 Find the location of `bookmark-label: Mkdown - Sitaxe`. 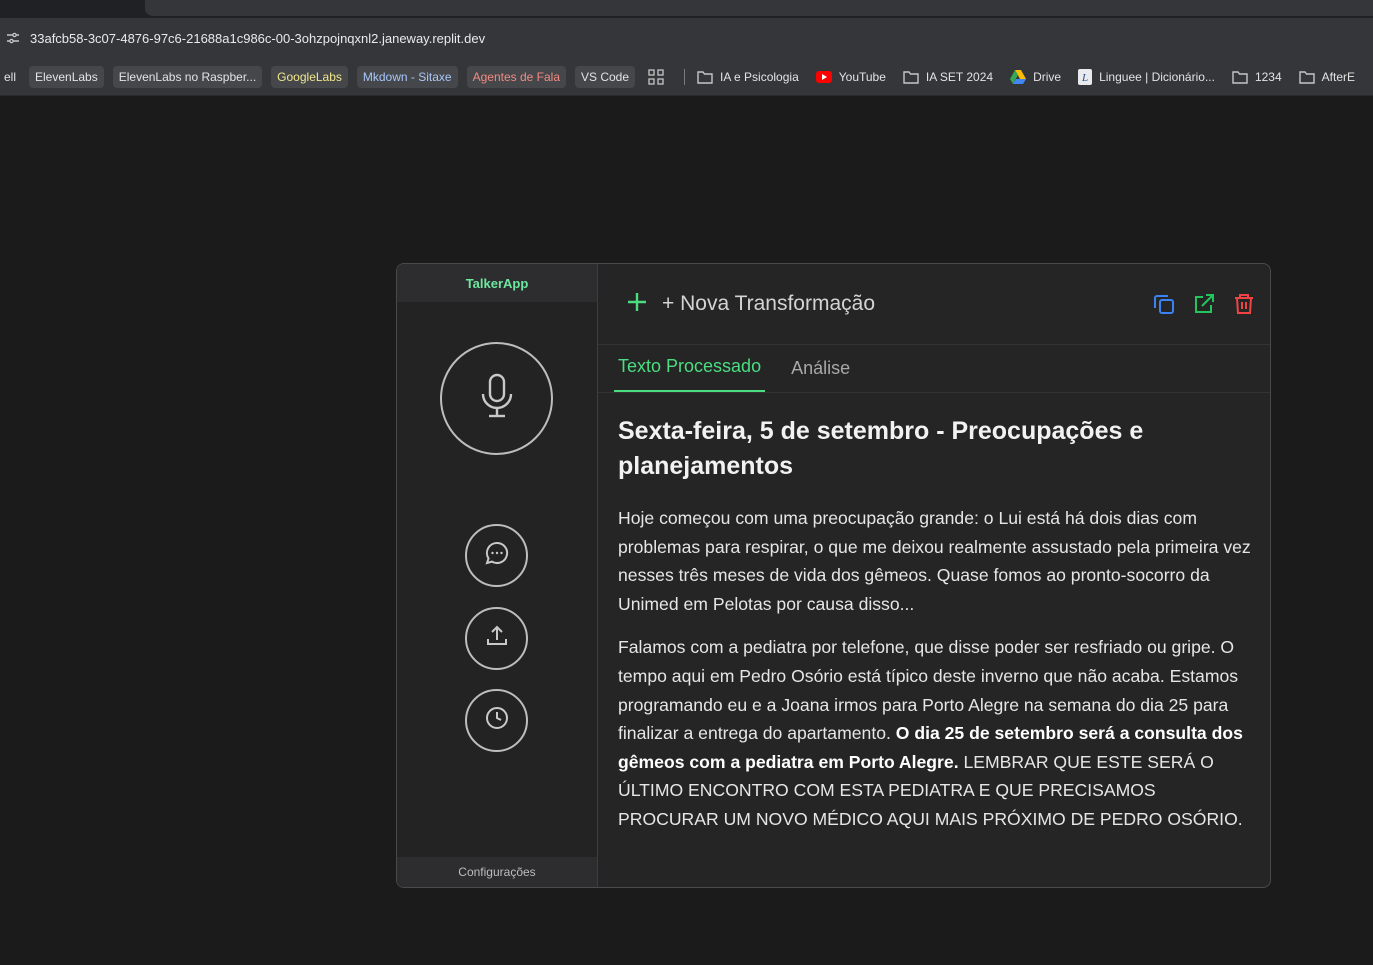

bookmark-label: Mkdown - Sitaxe is located at coordinates (407, 76).